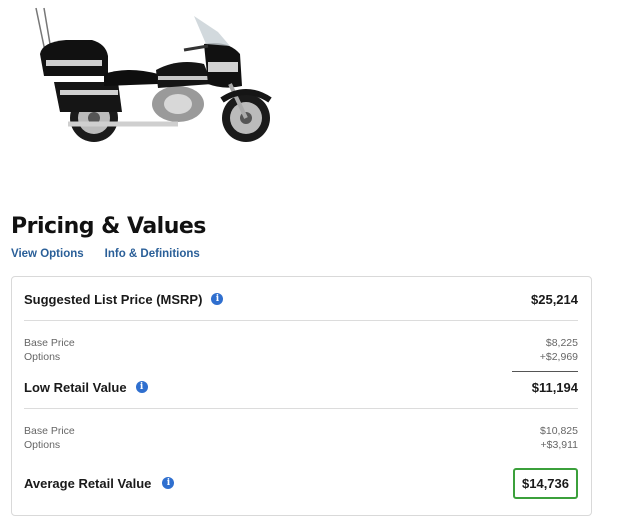  I want to click on sum-divider, so click(545, 371).